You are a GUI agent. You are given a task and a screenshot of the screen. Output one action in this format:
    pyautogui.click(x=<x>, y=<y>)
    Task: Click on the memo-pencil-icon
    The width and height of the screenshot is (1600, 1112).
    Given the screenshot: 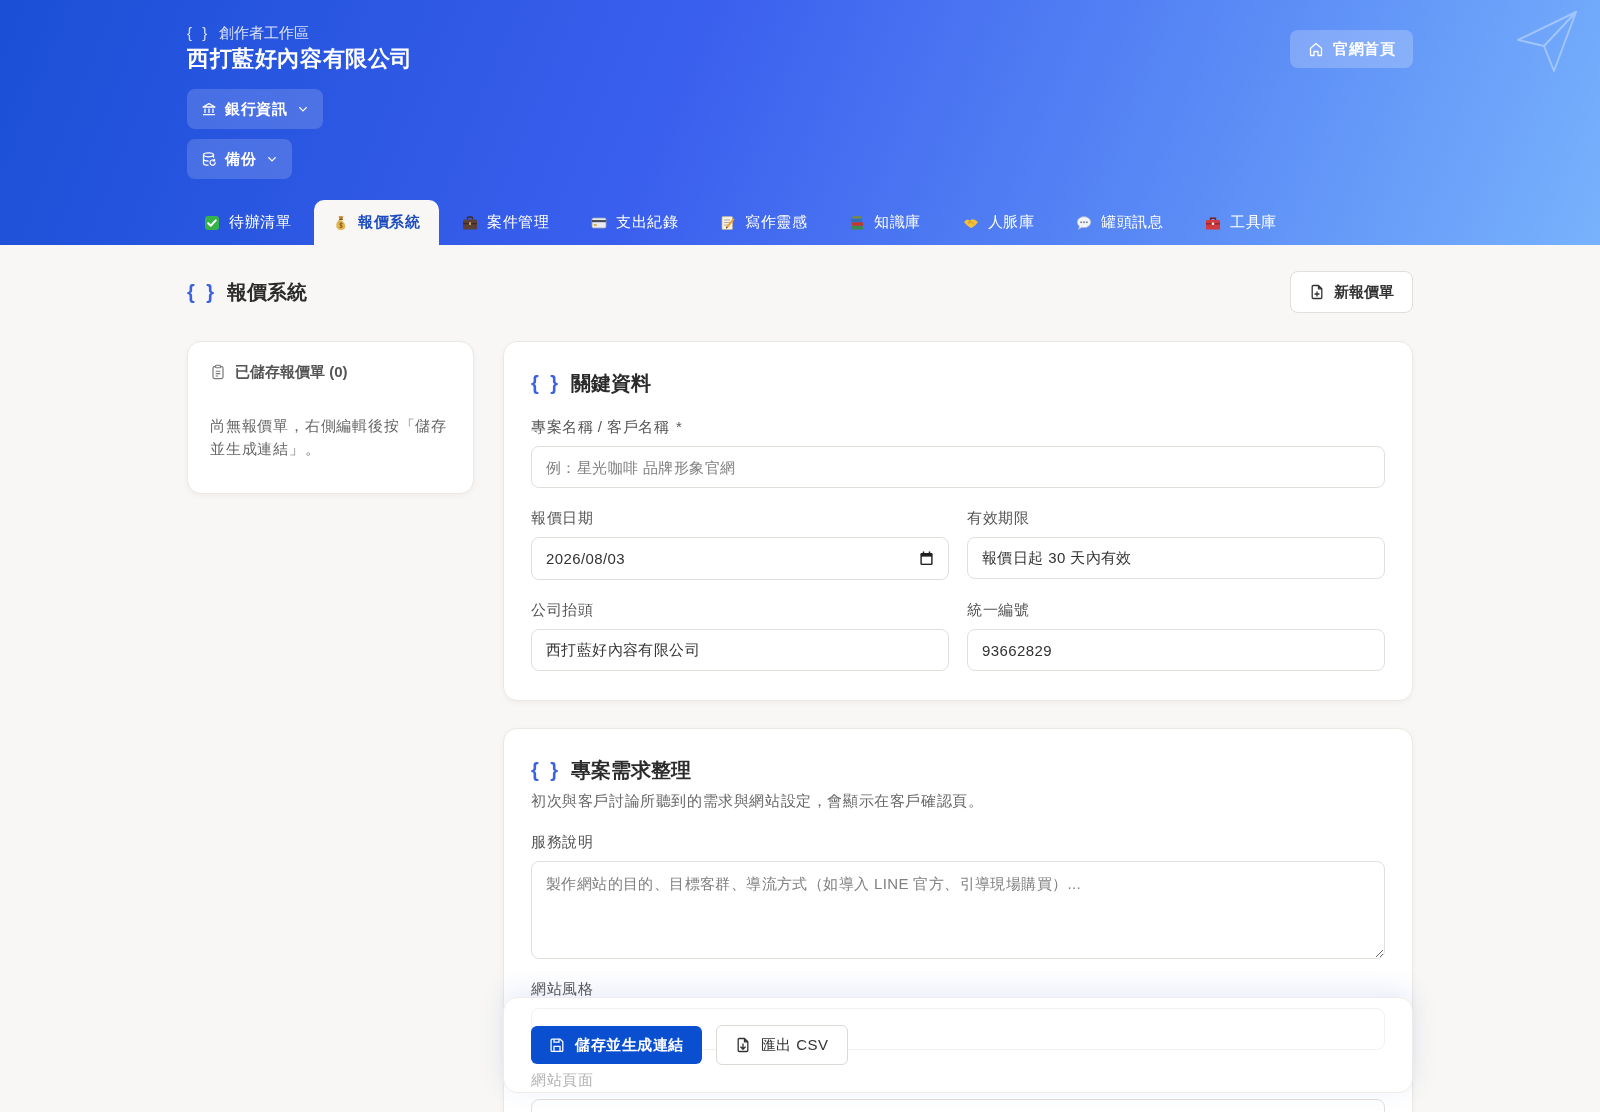 What is the action you would take?
    pyautogui.click(x=728, y=222)
    